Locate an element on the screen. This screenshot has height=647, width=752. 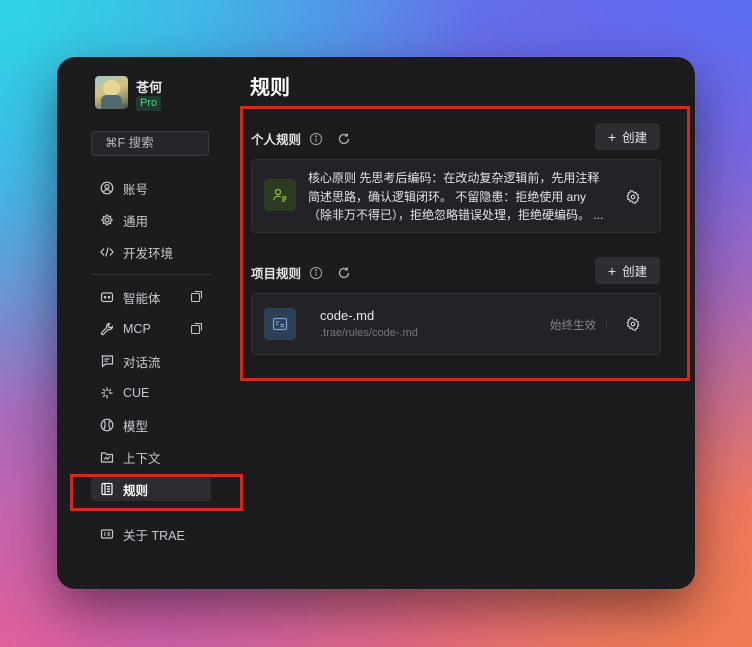
sidebar-item-dev-env: 开发环境 is located at coordinates (151, 252).